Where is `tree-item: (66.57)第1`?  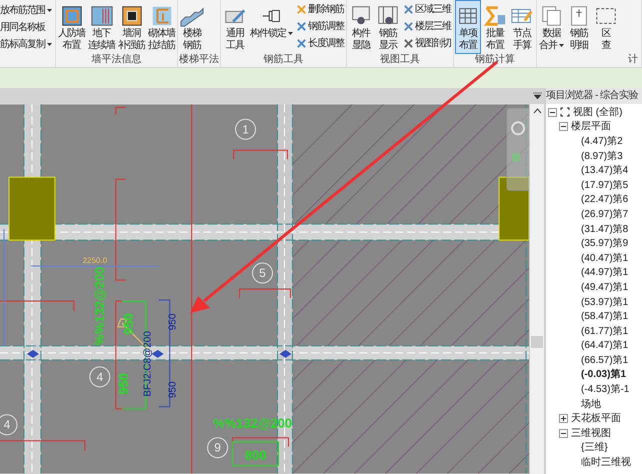
tree-item: (66.57)第1 is located at coordinates (604, 360).